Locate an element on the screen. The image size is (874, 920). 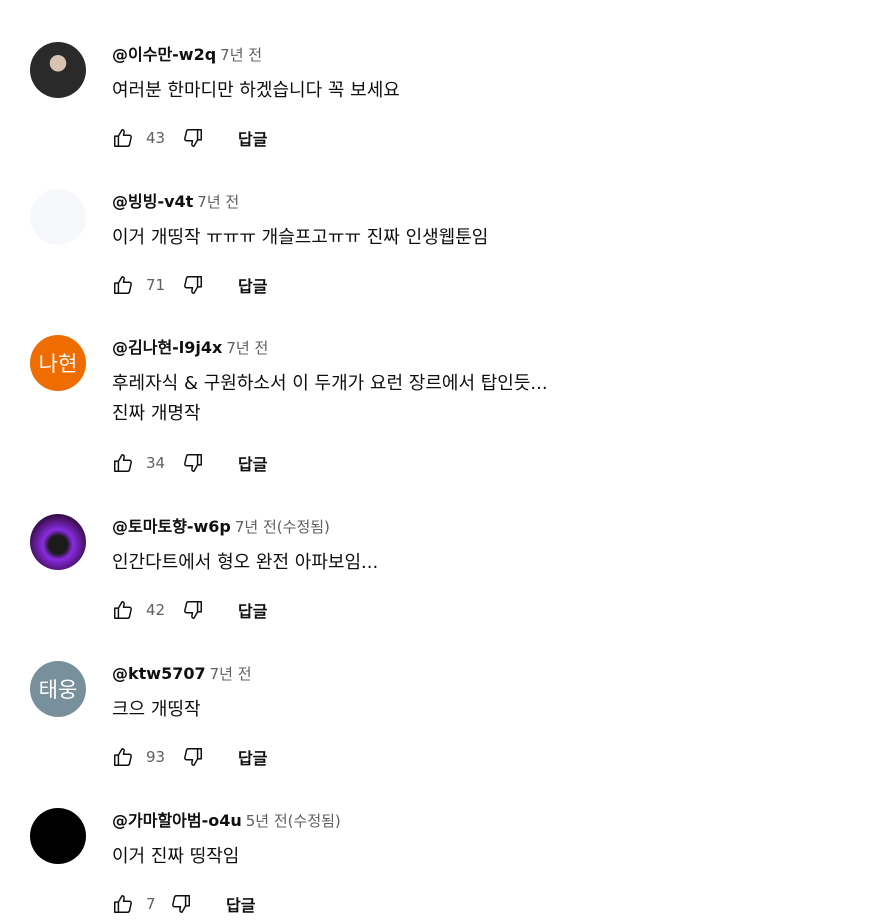
comment-text: 이거 진짜 띵작임 is located at coordinates (175, 857).